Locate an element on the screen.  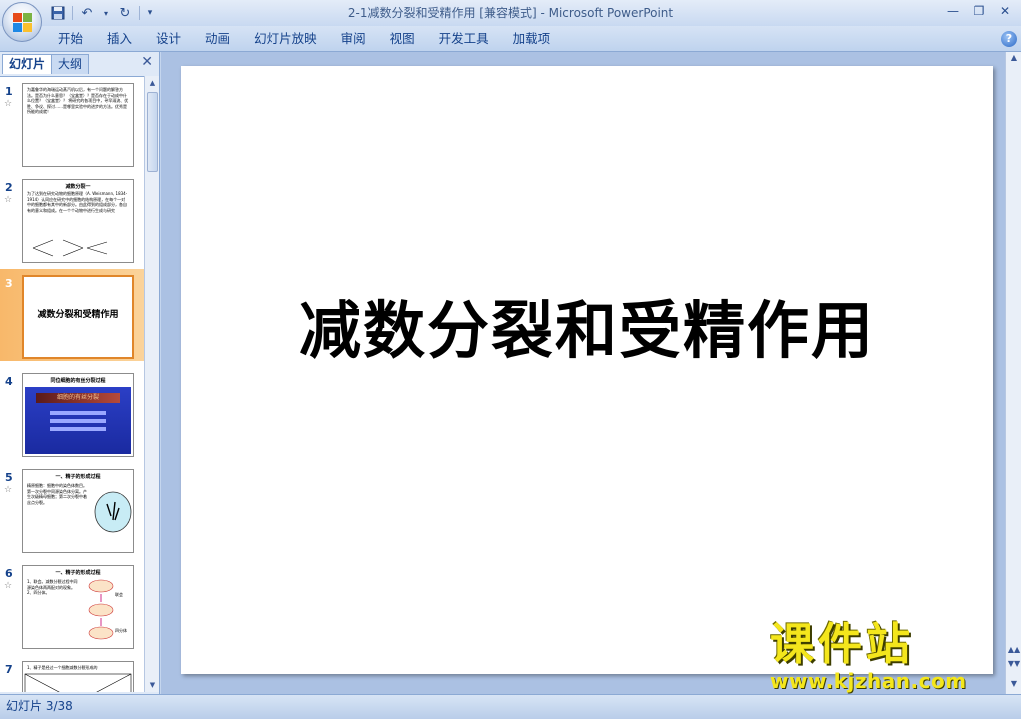
tab-home: 开始 is located at coordinates (70, 39).